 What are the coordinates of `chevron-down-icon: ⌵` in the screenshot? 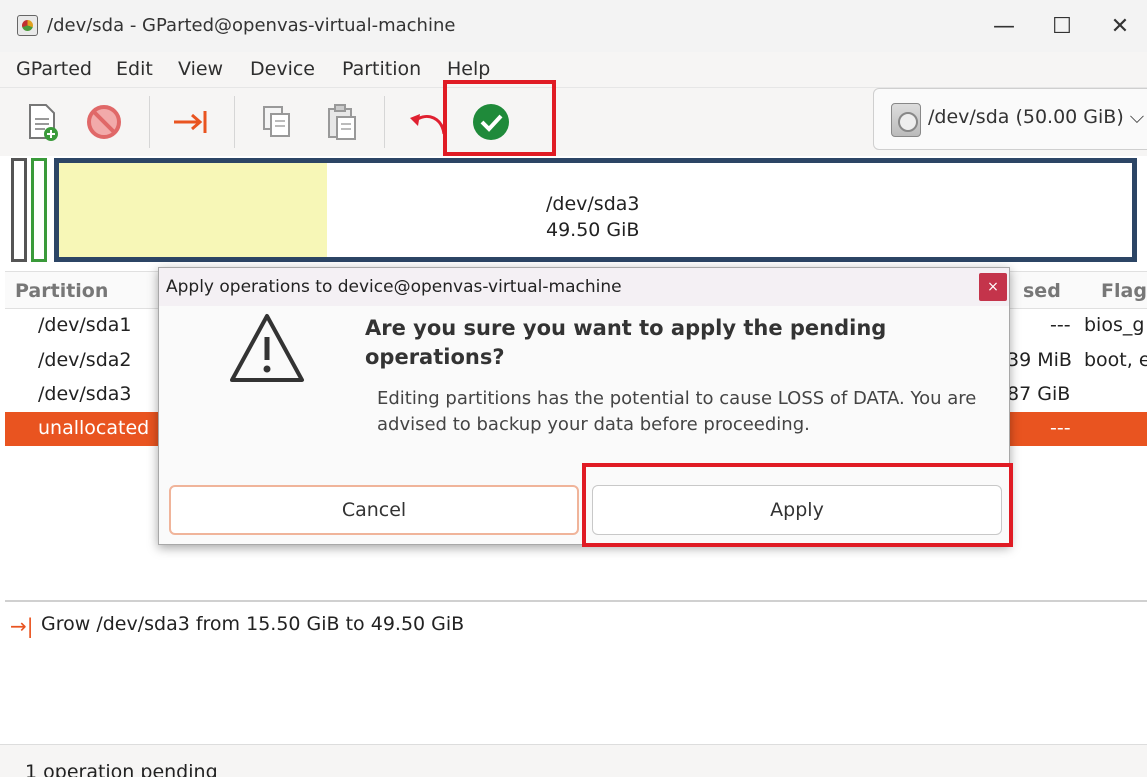 It's located at (1137, 117).